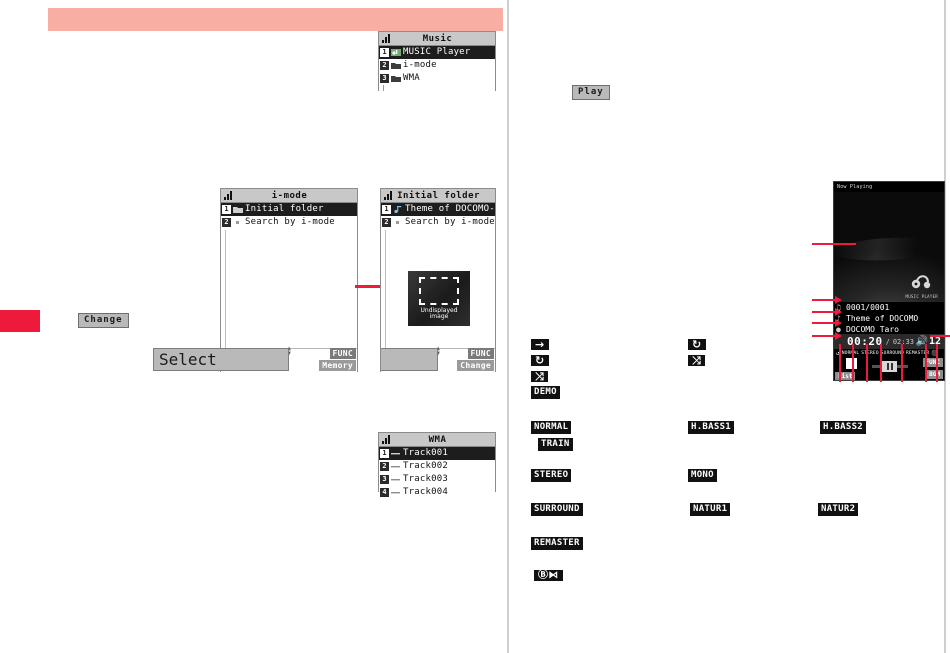 The image size is (950, 653). What do you see at coordinates (540, 360) in the screenshot?
I see `repeat-one-icon: ↻` at bounding box center [540, 360].